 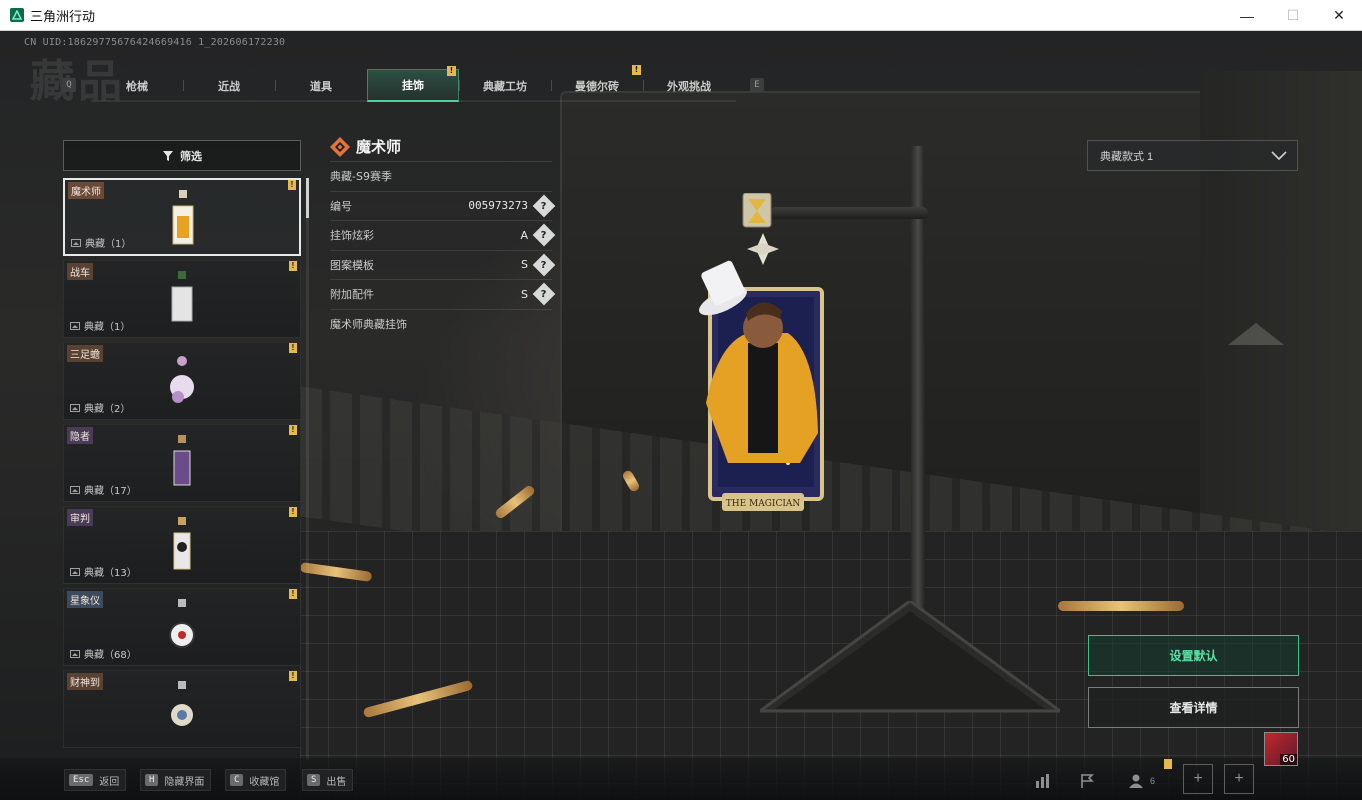 I want to click on player-level: 60, so click(x=1288, y=759).